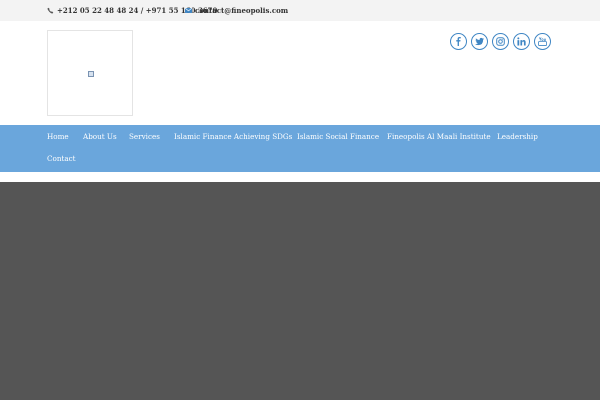 The height and width of the screenshot is (400, 600). I want to click on youtube-icon, so click(542, 41).